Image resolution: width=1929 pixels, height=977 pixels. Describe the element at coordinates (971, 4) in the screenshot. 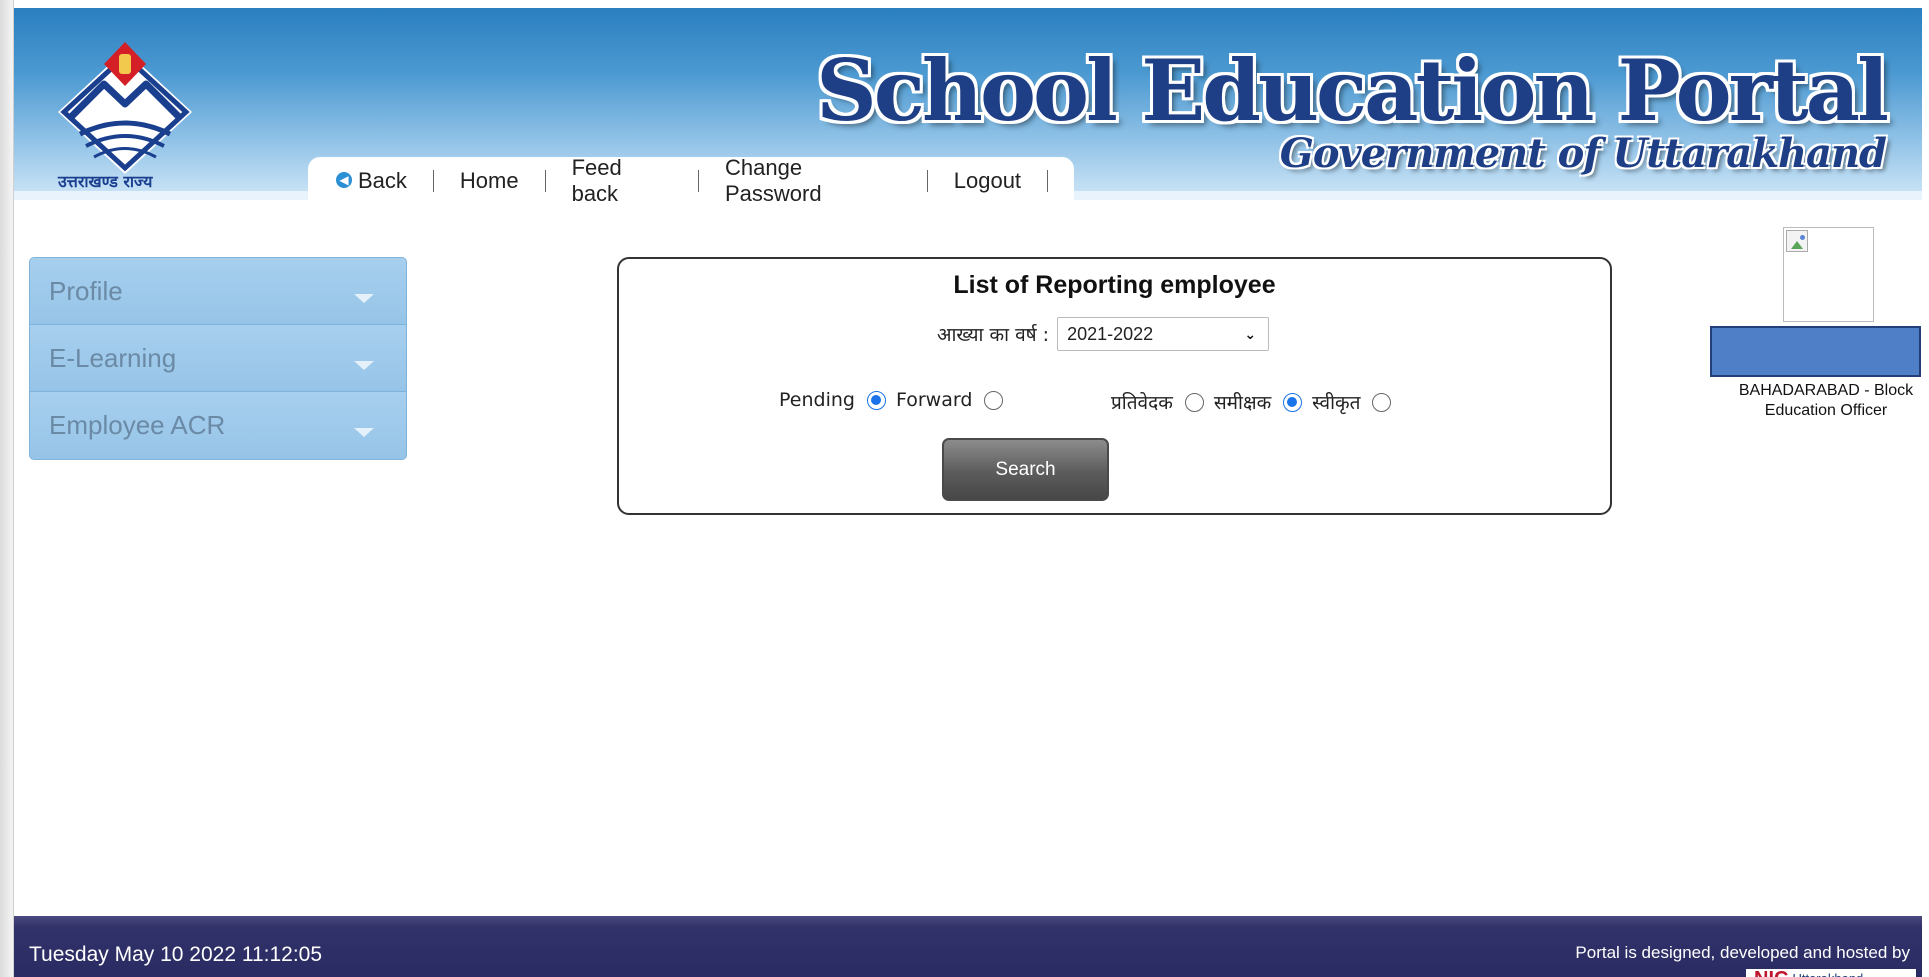

I see `top-line` at that location.